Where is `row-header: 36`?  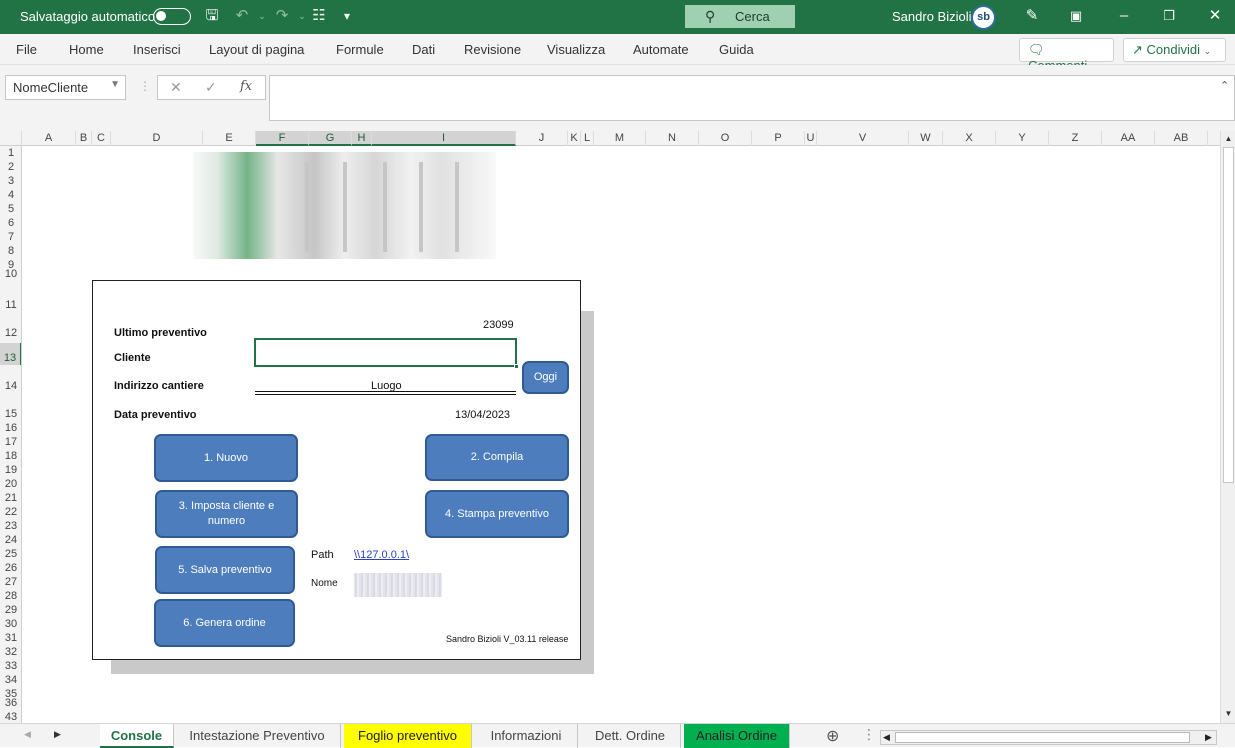 row-header: 36 is located at coordinates (10, 703).